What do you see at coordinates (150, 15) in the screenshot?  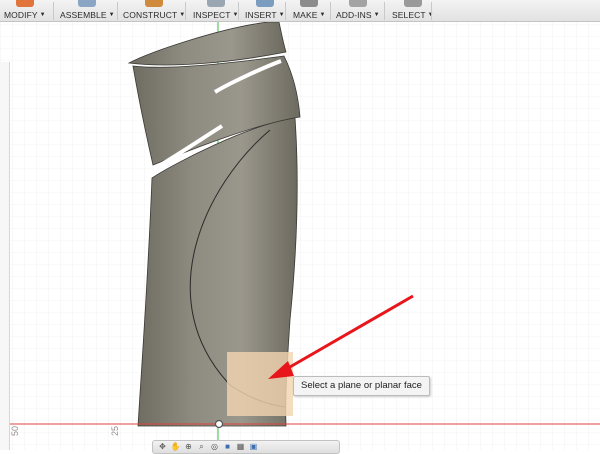 I see `construct-menu-label: CONSTRUCT` at bounding box center [150, 15].